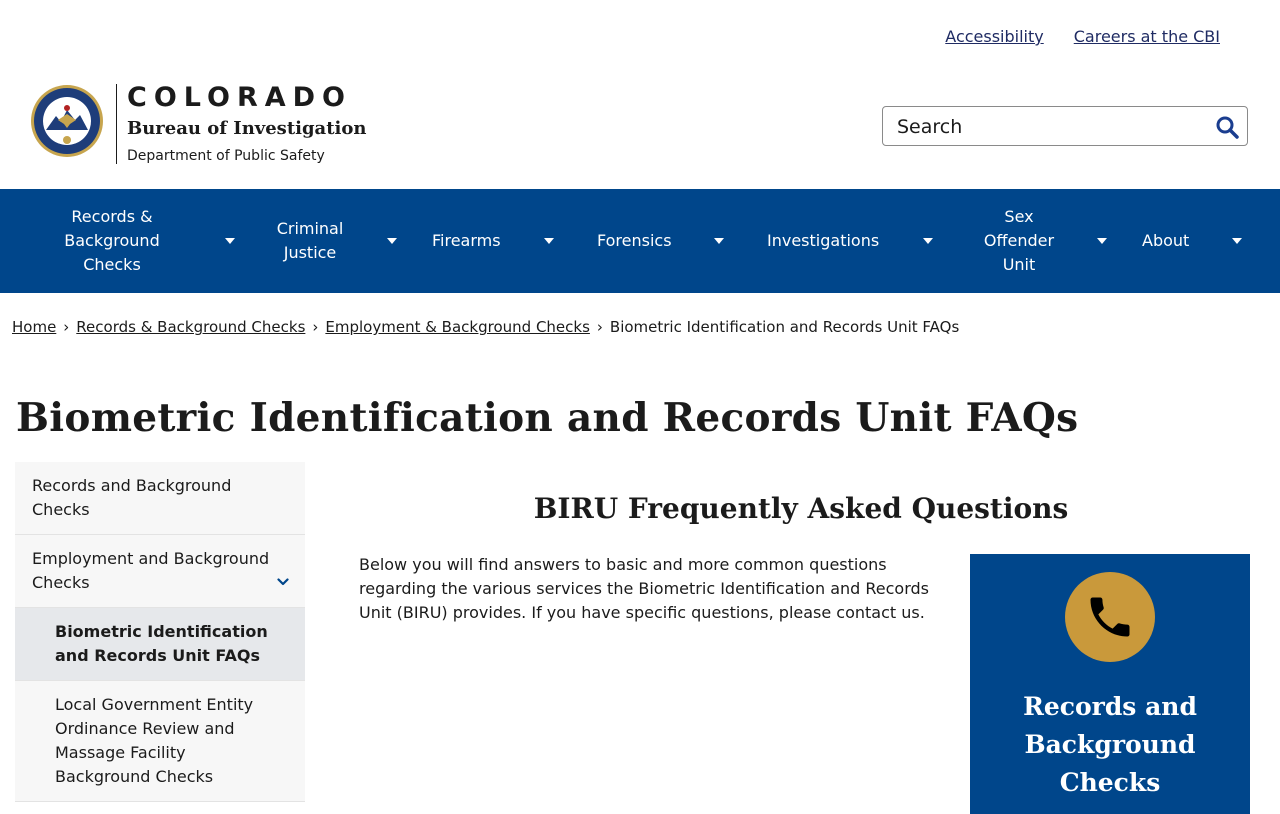  I want to click on cbi-seal-icon, so click(67, 121).